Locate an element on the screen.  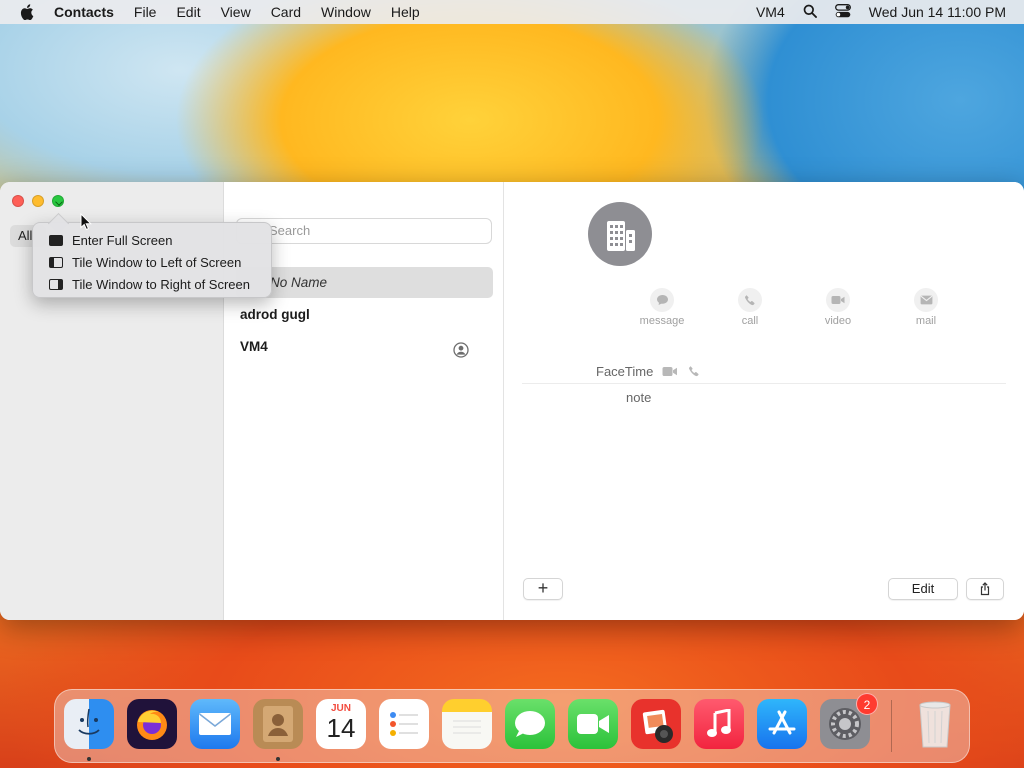
share-button is located at coordinates (985, 589).